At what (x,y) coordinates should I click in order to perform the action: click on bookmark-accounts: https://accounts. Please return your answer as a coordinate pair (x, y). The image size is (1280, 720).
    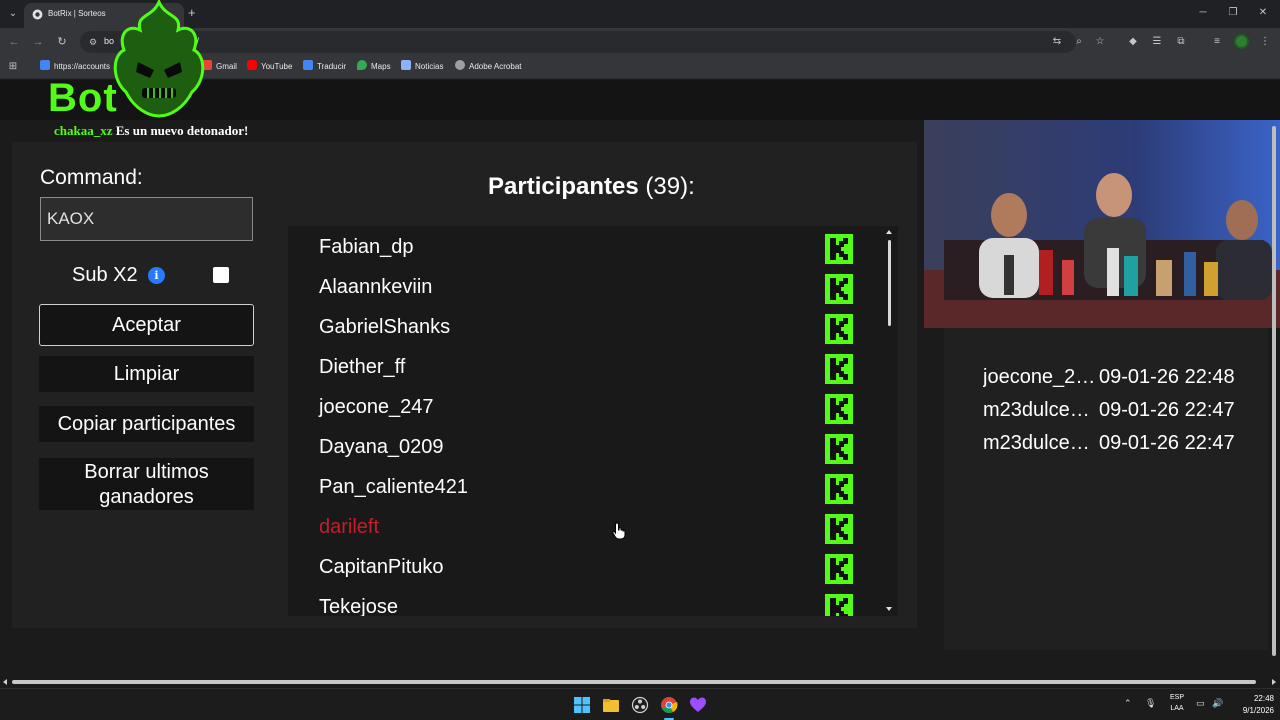
    Looking at the image, I should click on (75, 67).